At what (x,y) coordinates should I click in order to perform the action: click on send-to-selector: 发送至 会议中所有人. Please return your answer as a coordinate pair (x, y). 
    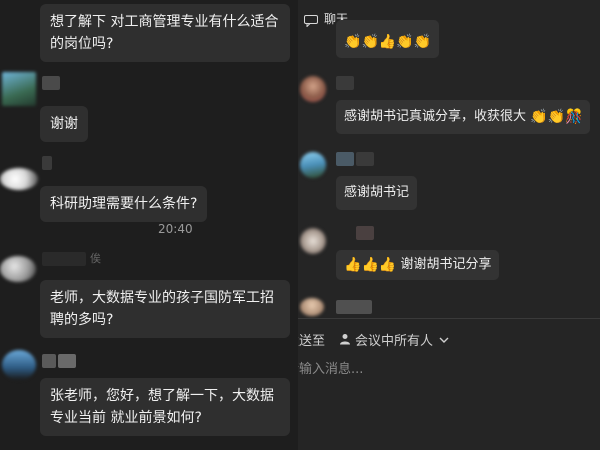
    Looking at the image, I should click on (373, 339).